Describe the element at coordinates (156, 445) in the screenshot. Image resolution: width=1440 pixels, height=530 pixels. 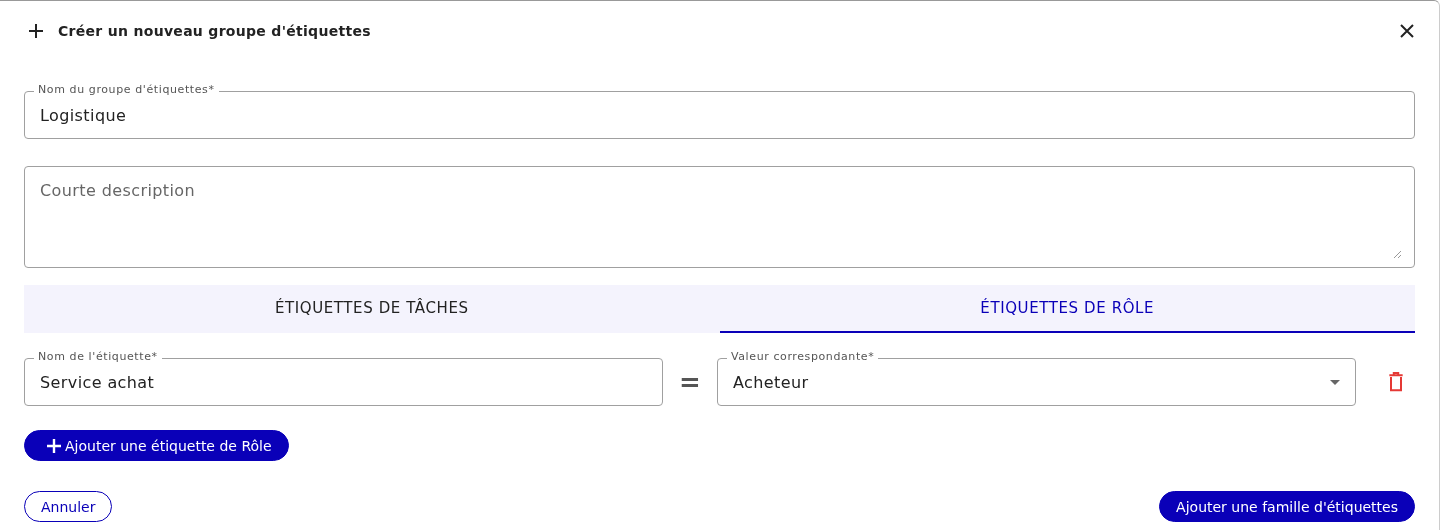
I see `add-tag-button: Ajouter une étiquette de Rôle` at that location.